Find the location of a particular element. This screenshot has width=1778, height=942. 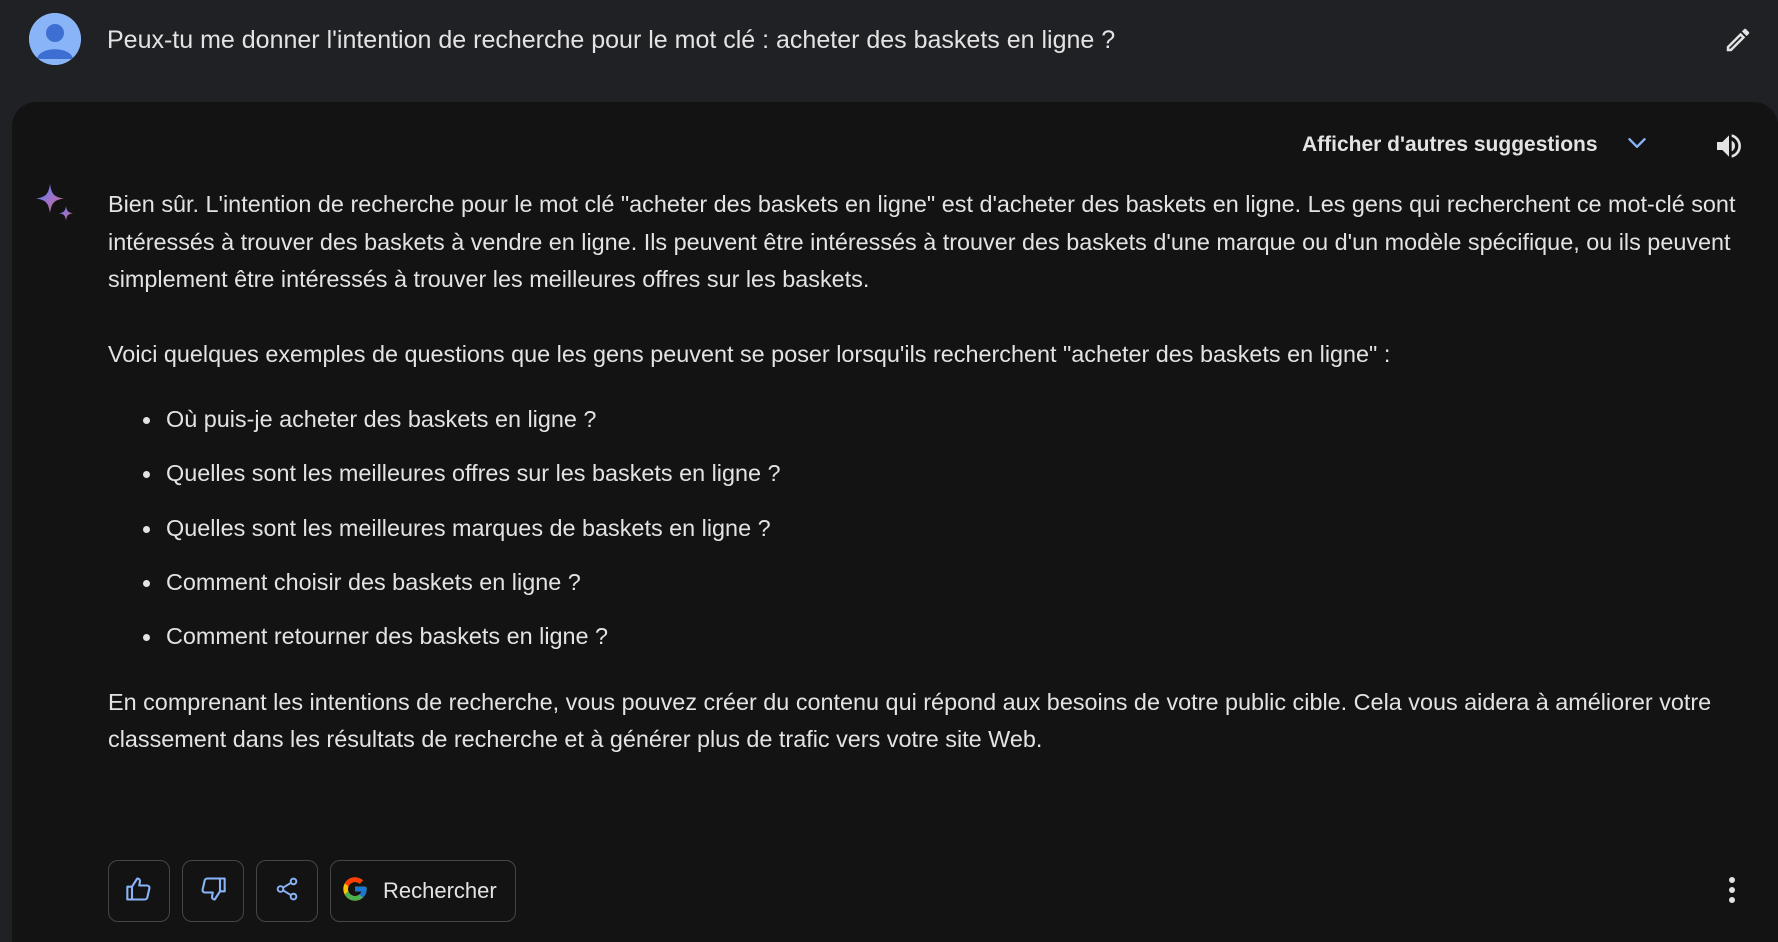

user-avatar-icon is located at coordinates (55, 39).